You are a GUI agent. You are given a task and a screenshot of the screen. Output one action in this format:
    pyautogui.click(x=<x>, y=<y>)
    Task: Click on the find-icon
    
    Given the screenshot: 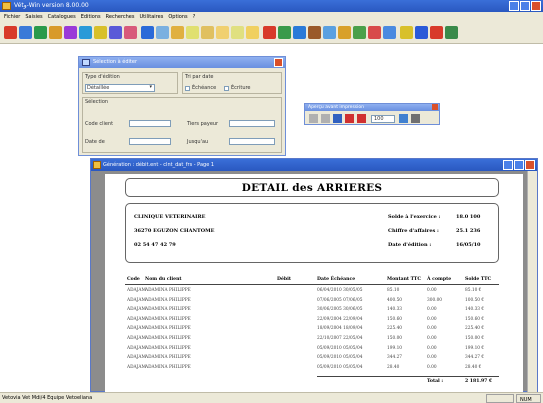 What is the action you would take?
    pyautogui.click(x=237, y=32)
    